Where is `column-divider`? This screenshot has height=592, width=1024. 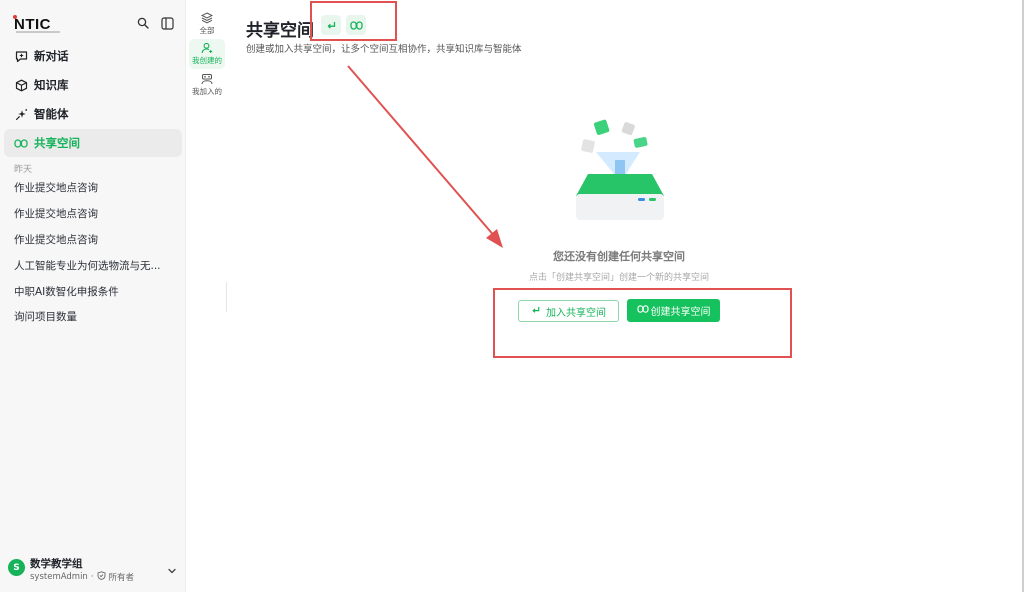 column-divider is located at coordinates (226, 297).